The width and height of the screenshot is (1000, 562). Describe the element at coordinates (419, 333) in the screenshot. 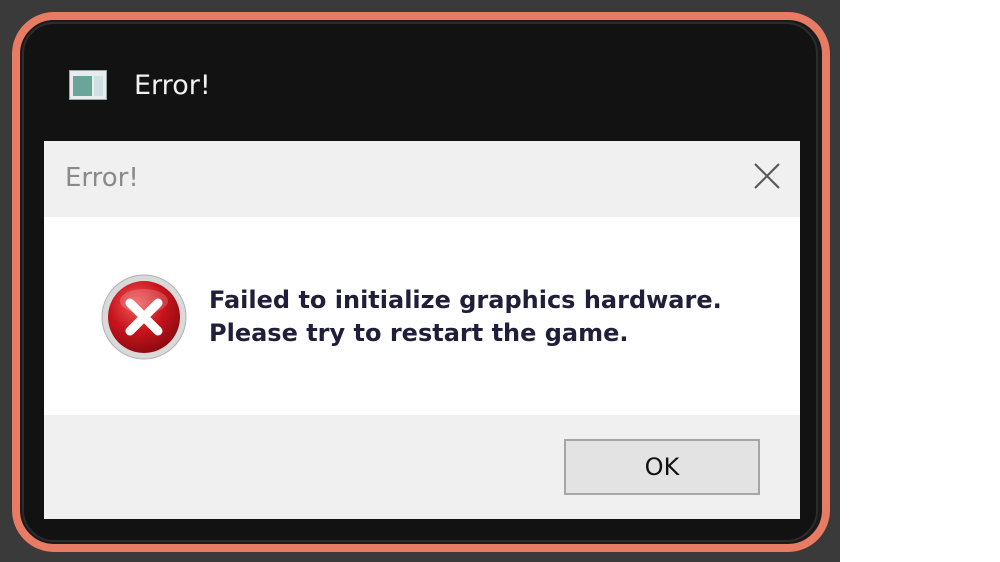

I see `message-line-2: Please try to restart the game.` at that location.